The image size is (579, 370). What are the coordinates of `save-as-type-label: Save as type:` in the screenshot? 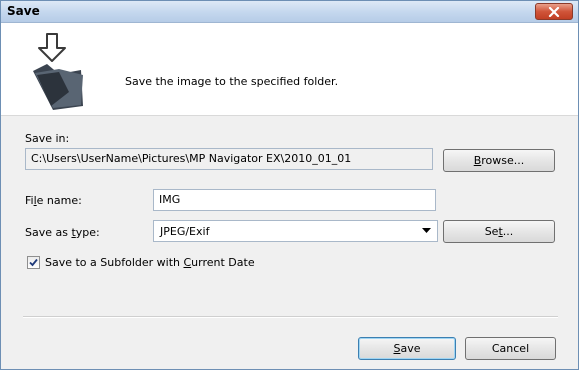 It's located at (62, 232).